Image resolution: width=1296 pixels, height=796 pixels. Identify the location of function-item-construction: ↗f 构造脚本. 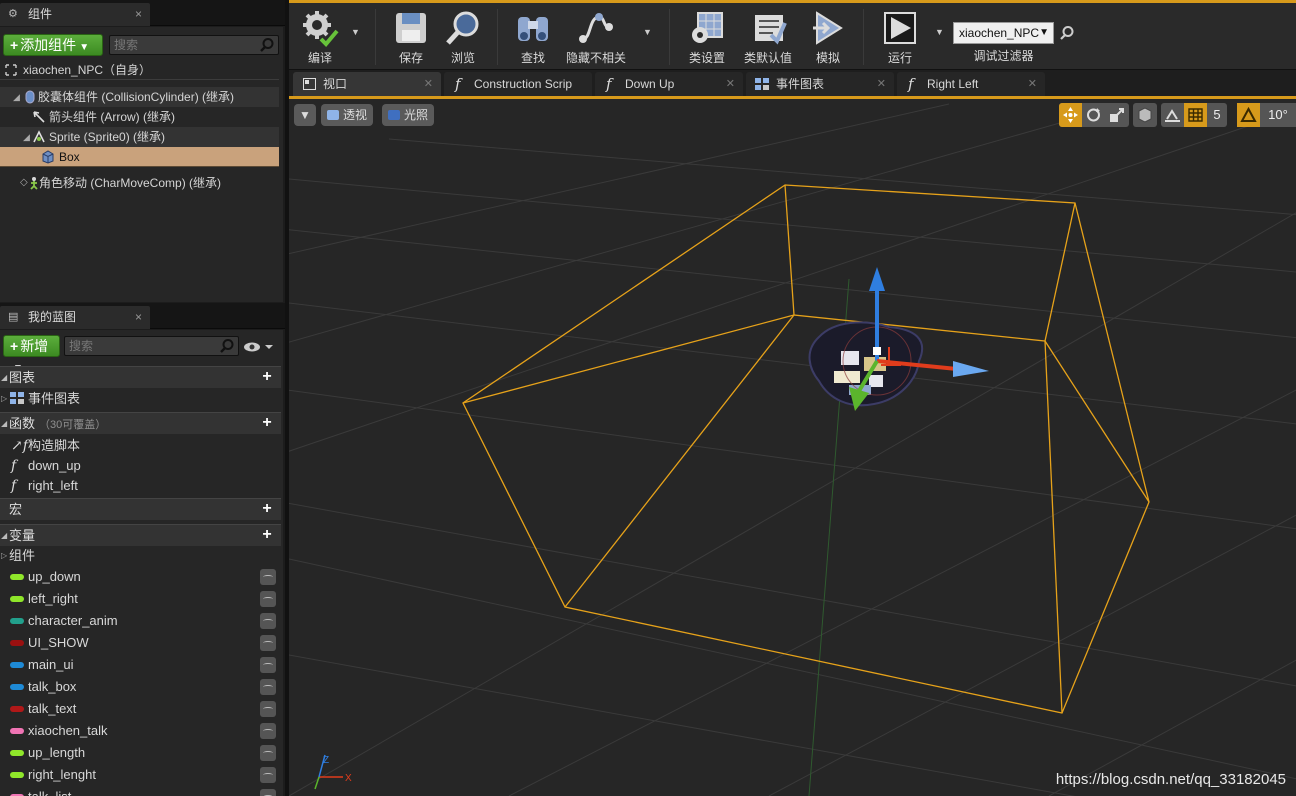
(139, 446).